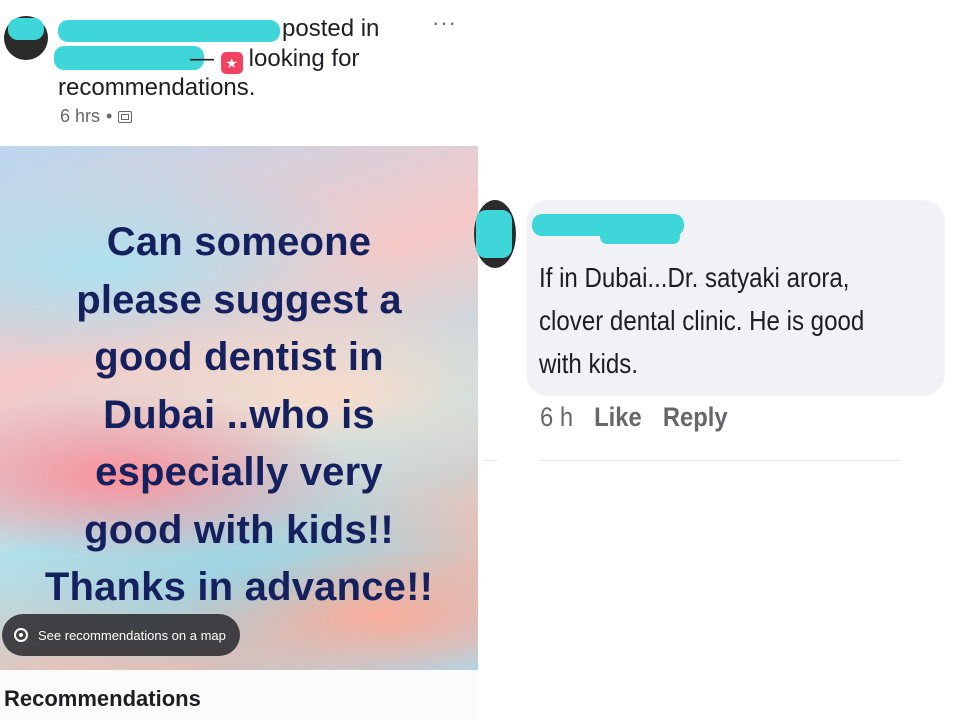  I want to click on header-line-2: — ★ looking for, so click(274, 59).